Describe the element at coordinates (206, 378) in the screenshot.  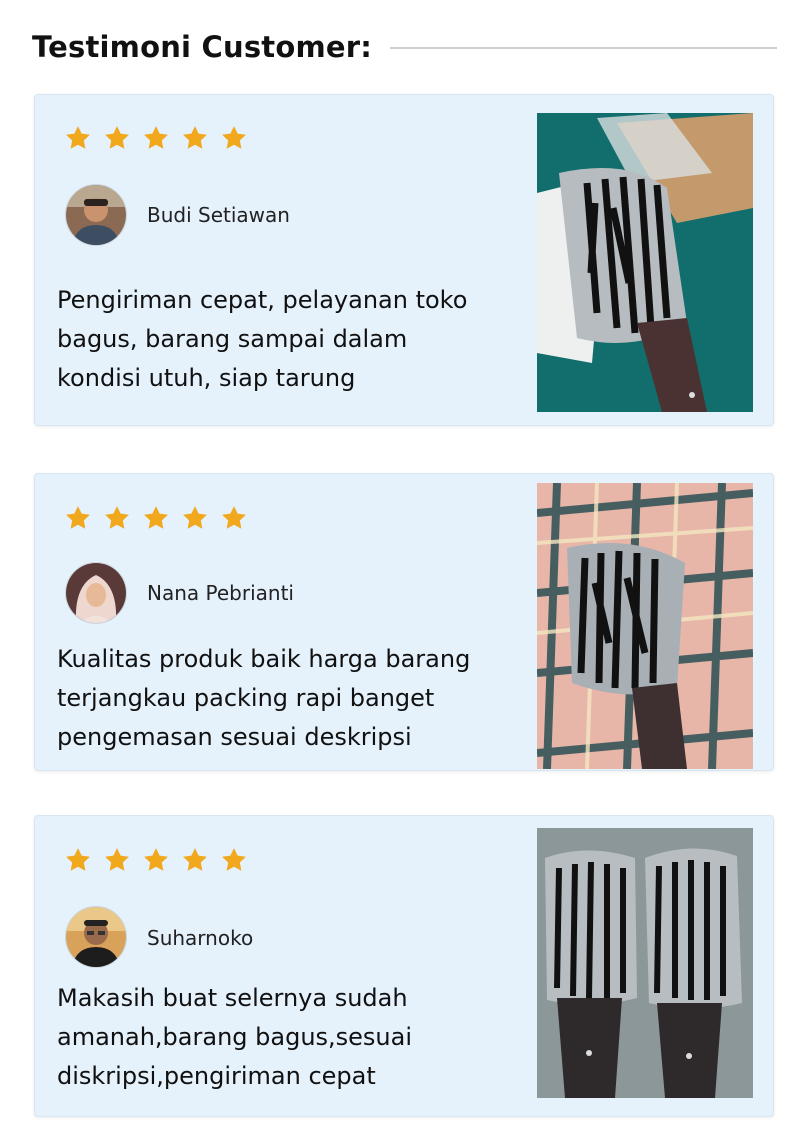
I see `review-line: kondisi utuh, siap tarung` at that location.